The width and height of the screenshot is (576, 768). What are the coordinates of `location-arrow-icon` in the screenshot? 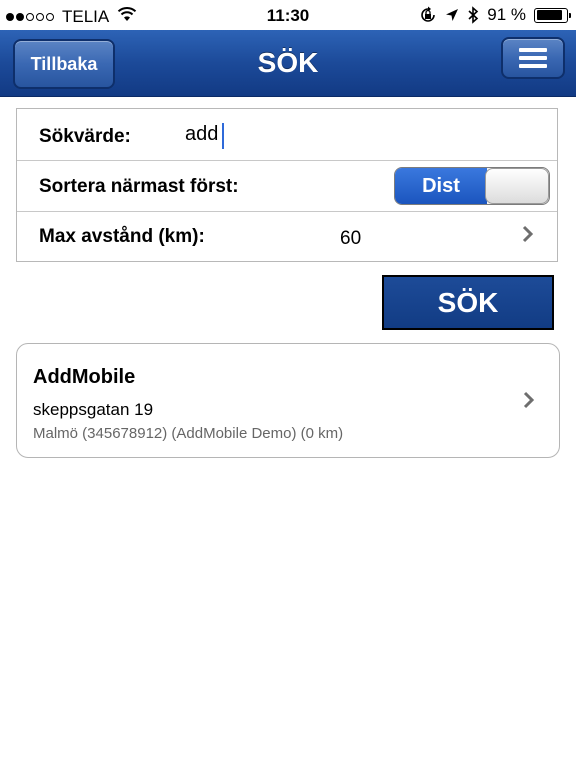 It's located at (452, 15).